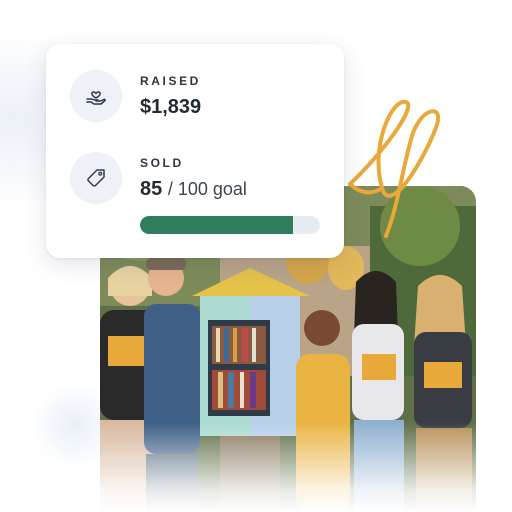 The height and width of the screenshot is (512, 512). Describe the element at coordinates (162, 163) in the screenshot. I see `sold-label: SOLD` at that location.